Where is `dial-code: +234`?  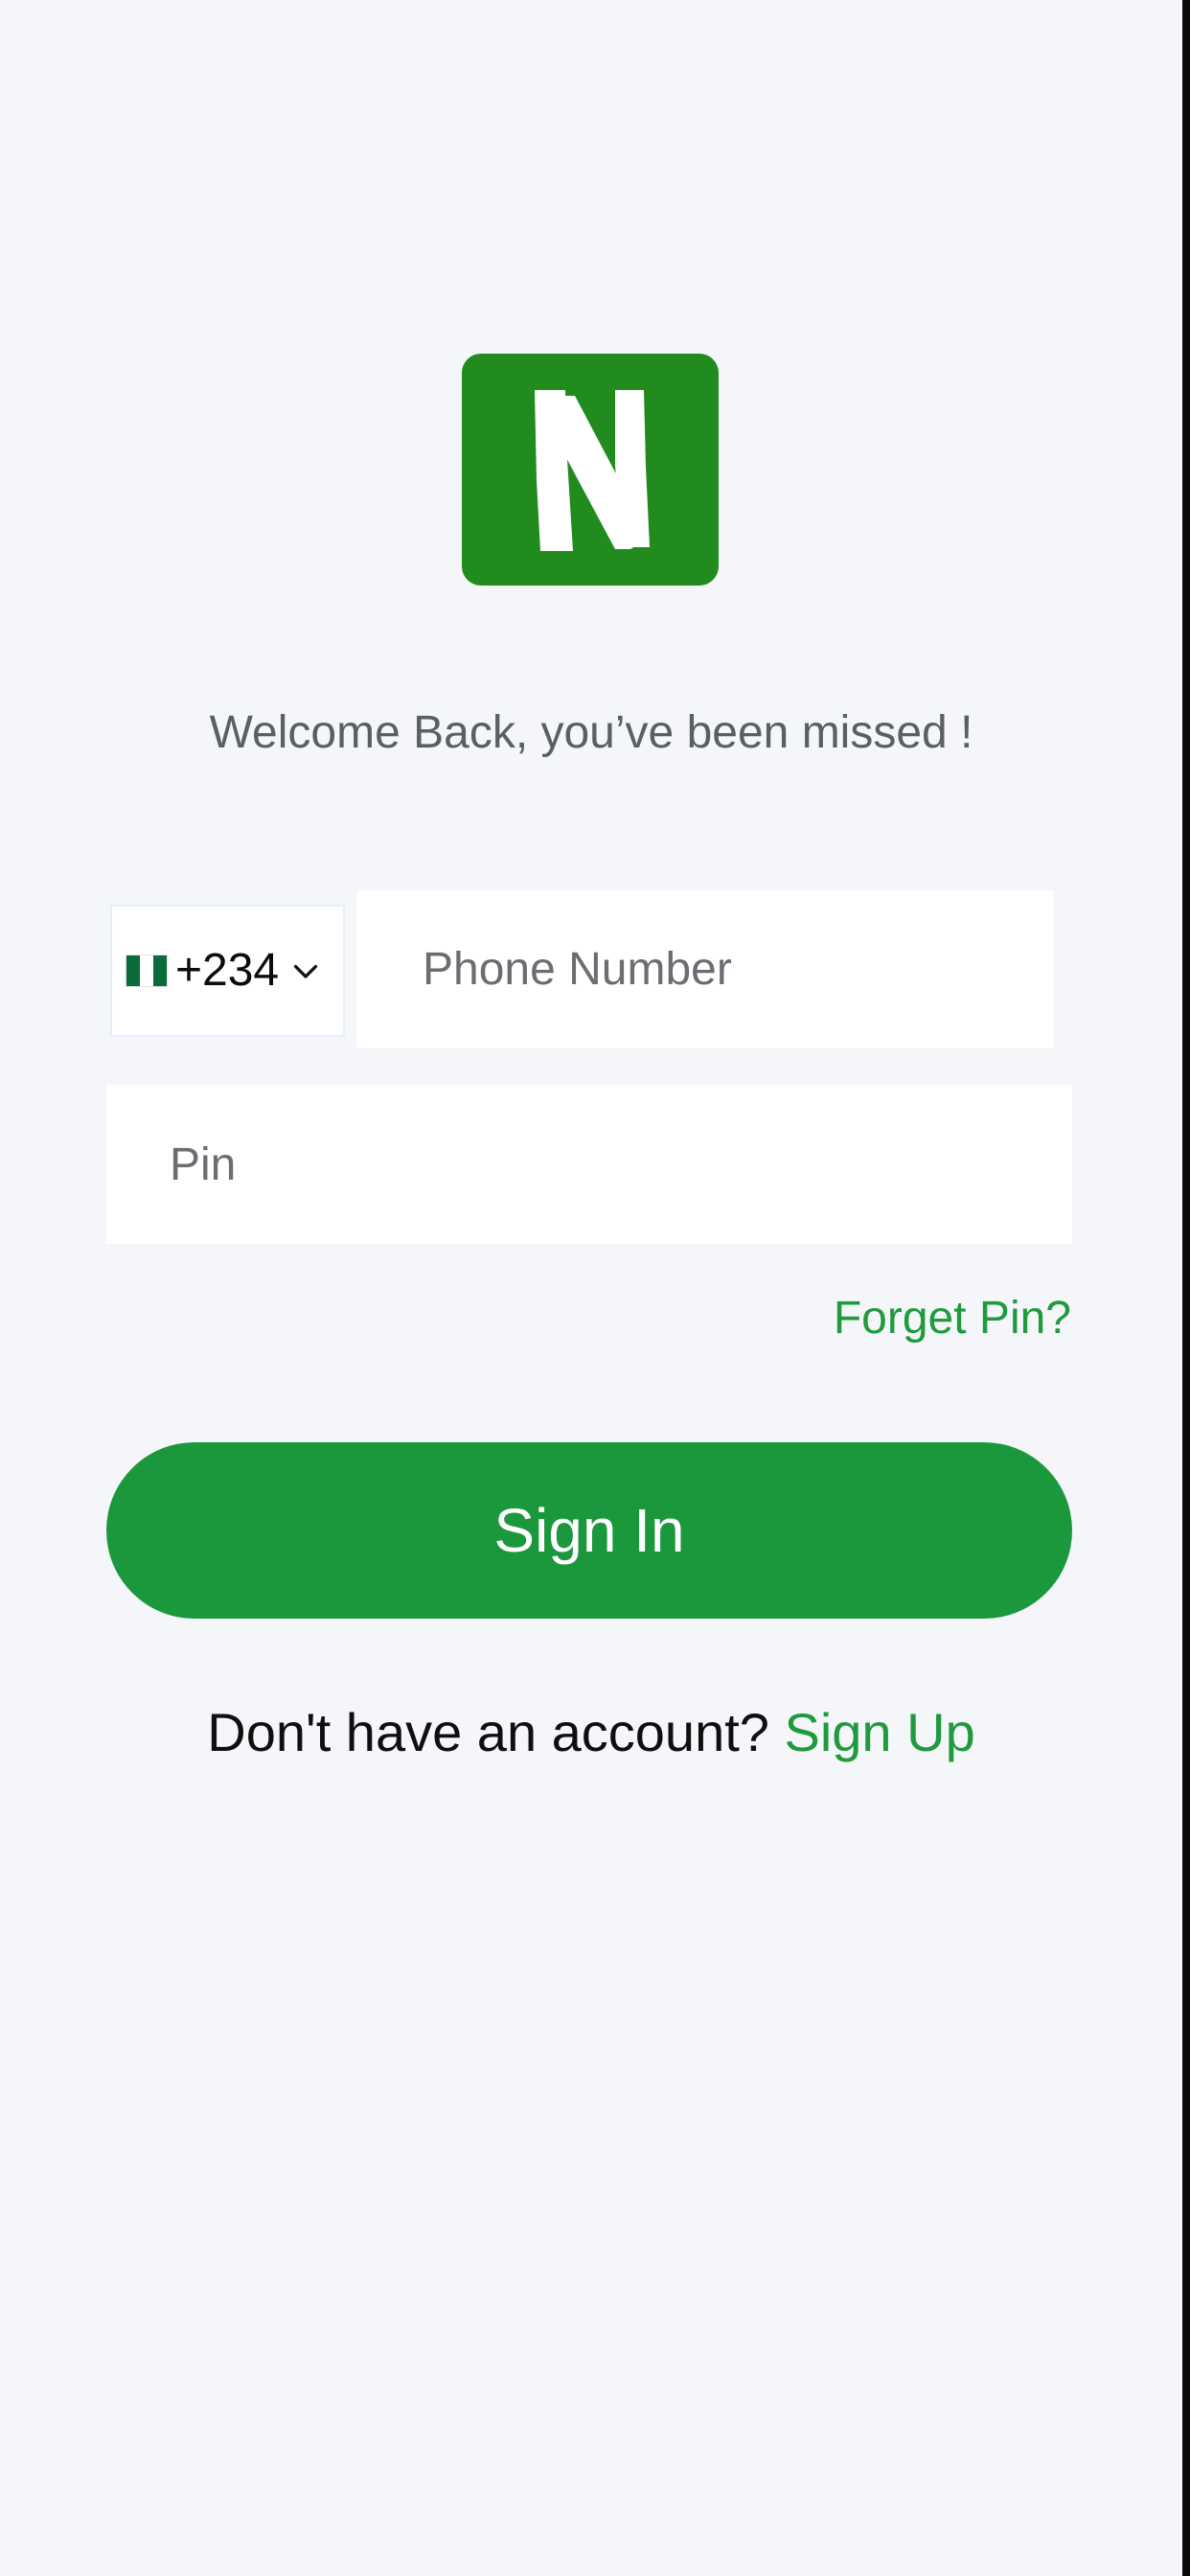 dial-code: +234 is located at coordinates (228, 970).